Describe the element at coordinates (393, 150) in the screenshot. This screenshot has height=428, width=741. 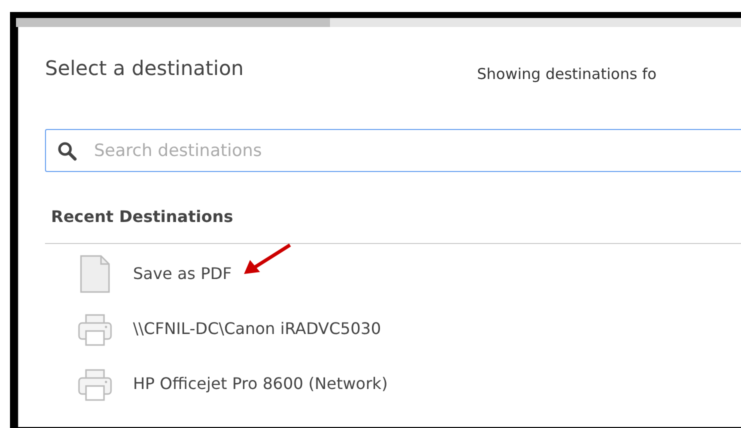
I see `search-field: Search destinations` at that location.